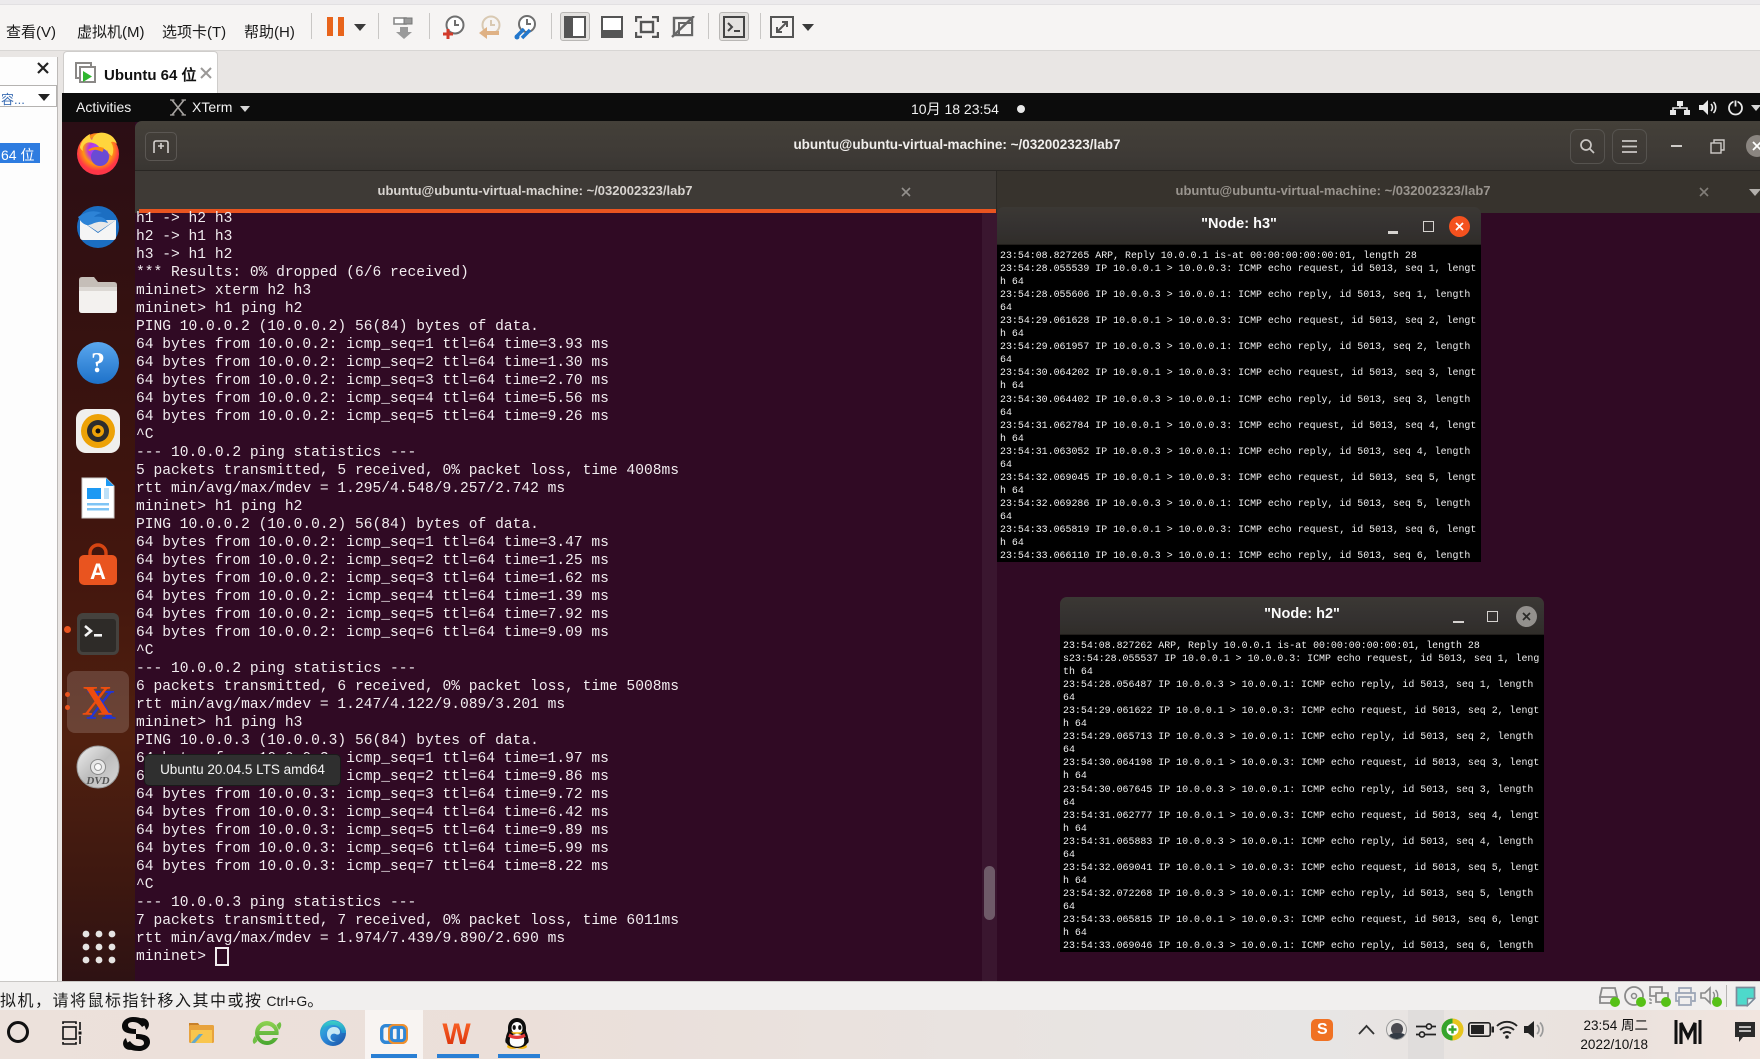  I want to click on svg-text: X, so click(97, 702).